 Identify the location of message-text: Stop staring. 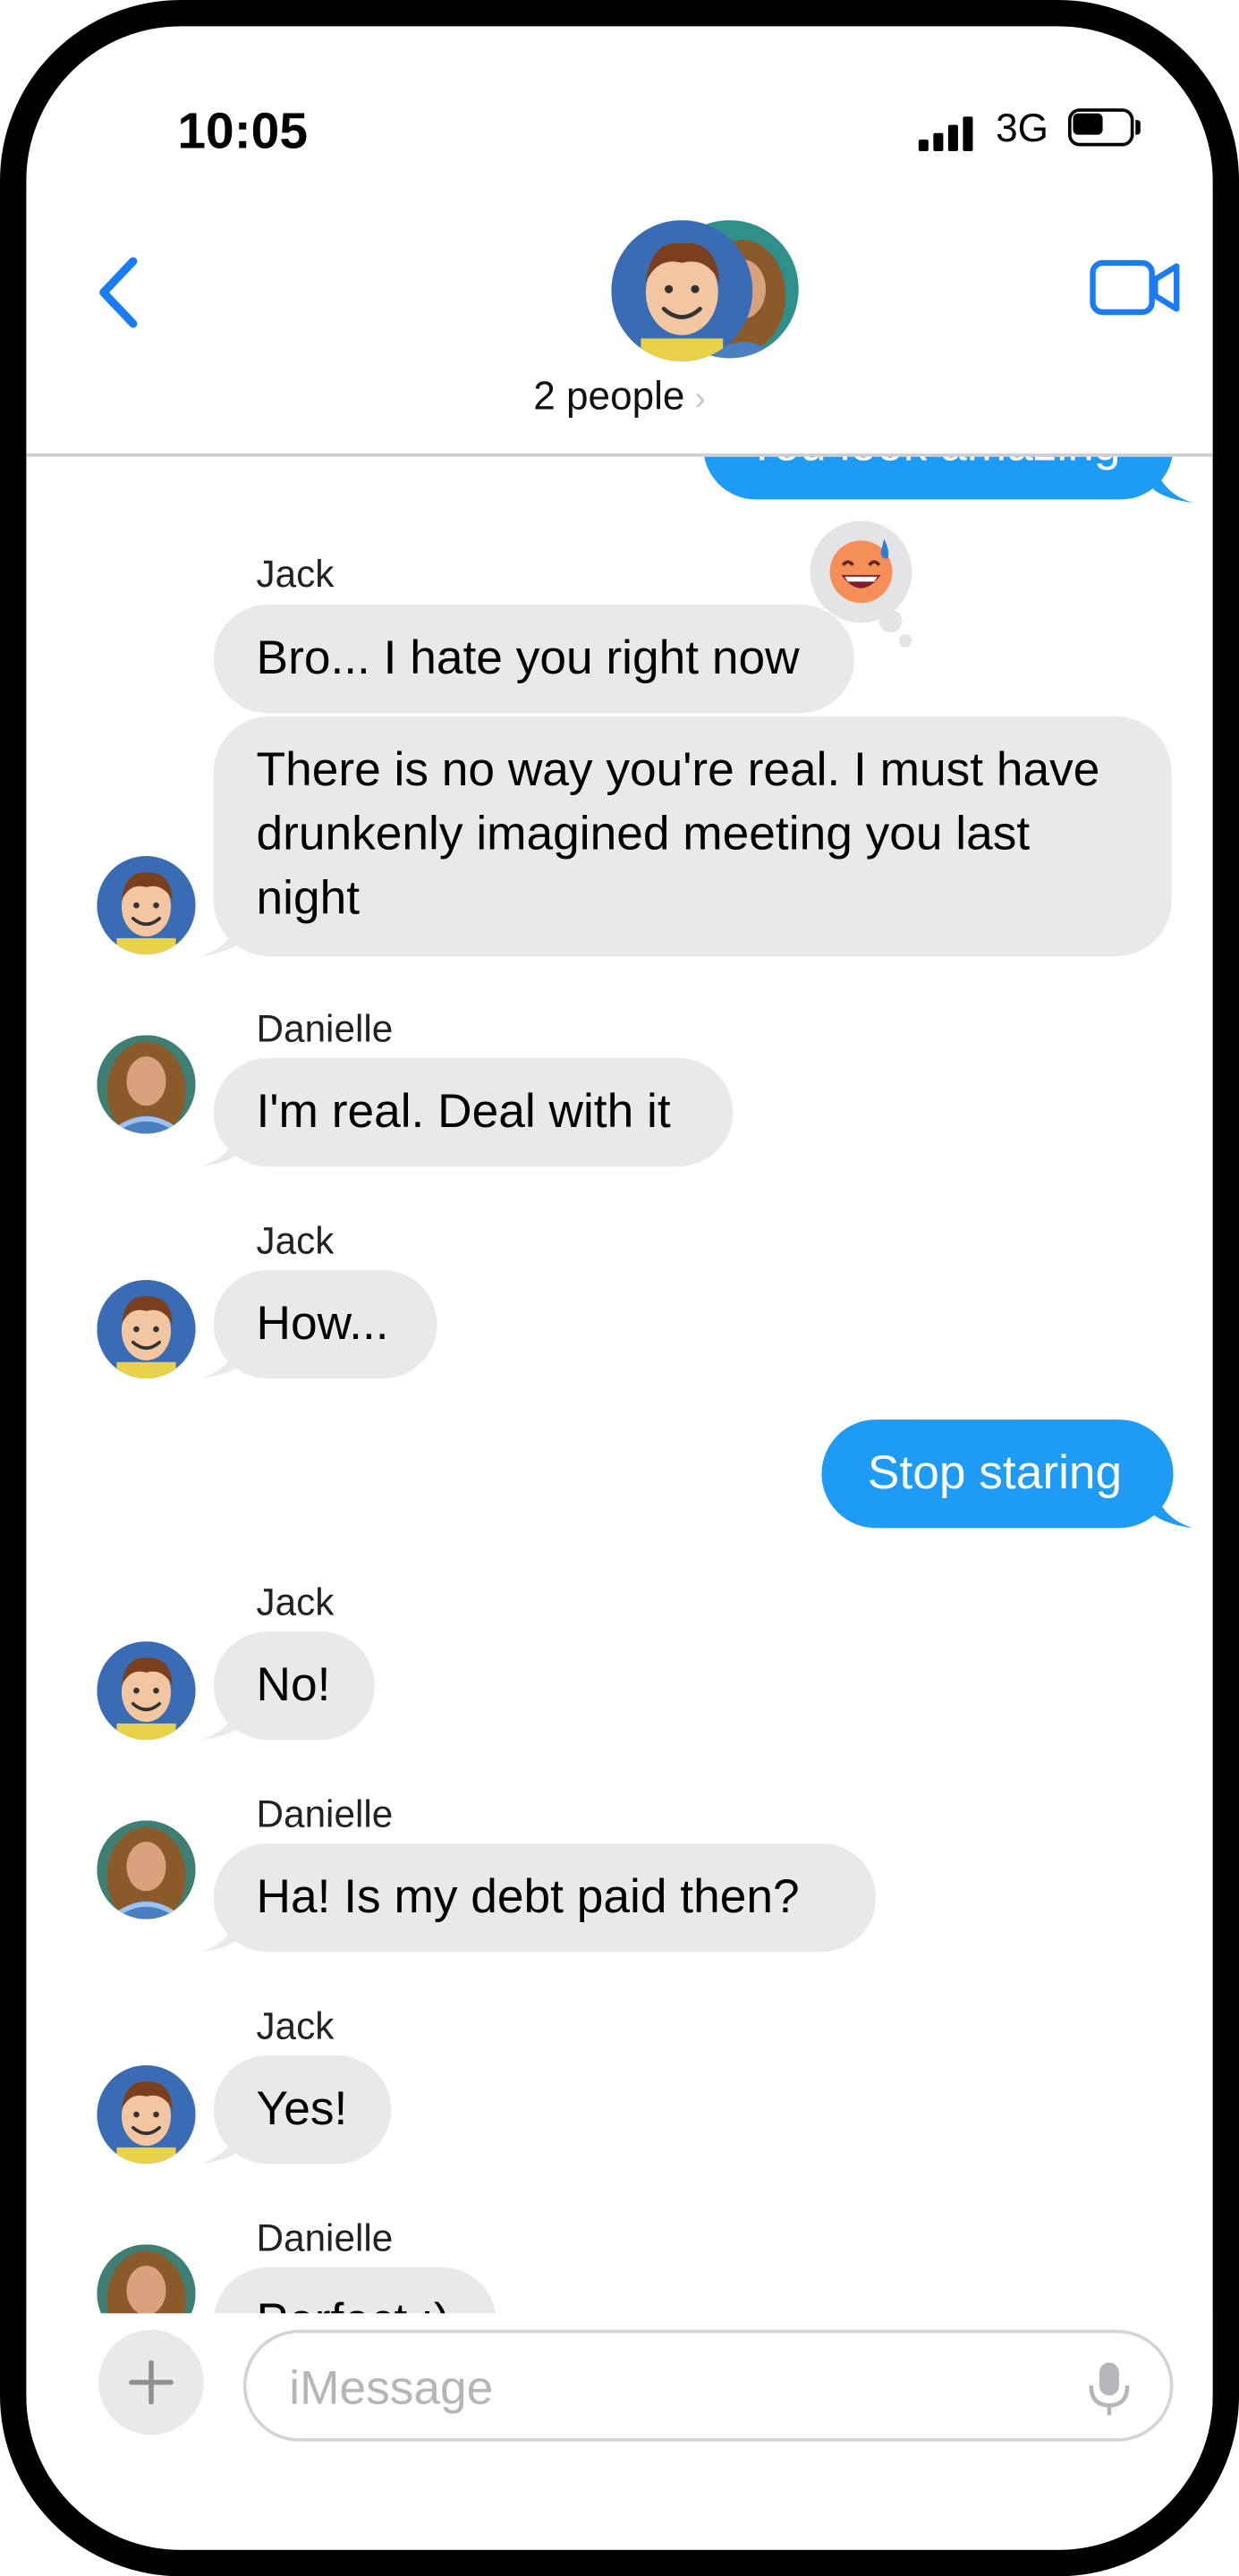
(995, 1474).